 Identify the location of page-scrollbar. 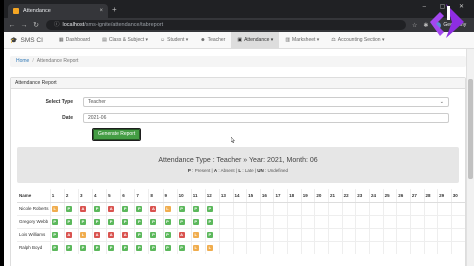
(470, 157).